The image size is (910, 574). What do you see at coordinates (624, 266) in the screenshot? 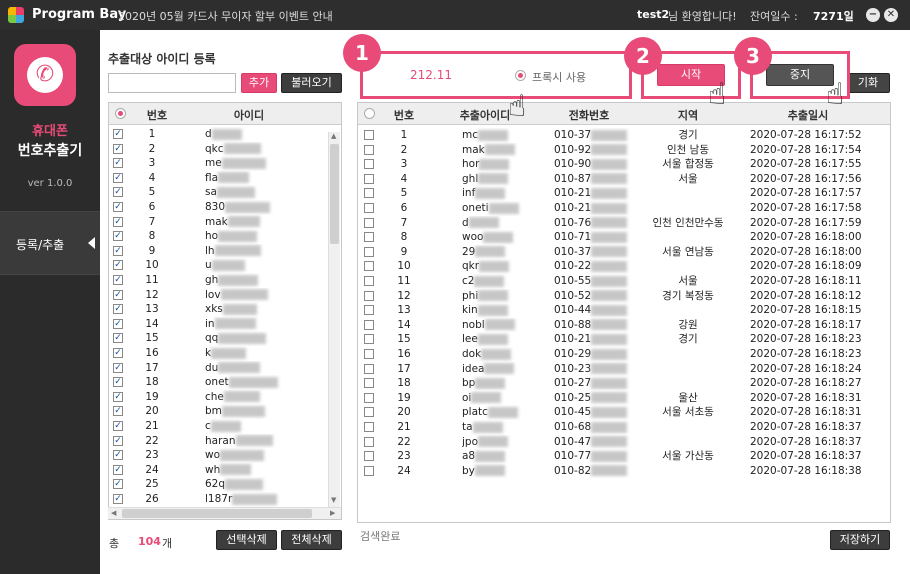
I see `table-row: 10 qkr 010-22 2020-07-28 16:18:09` at bounding box center [624, 266].